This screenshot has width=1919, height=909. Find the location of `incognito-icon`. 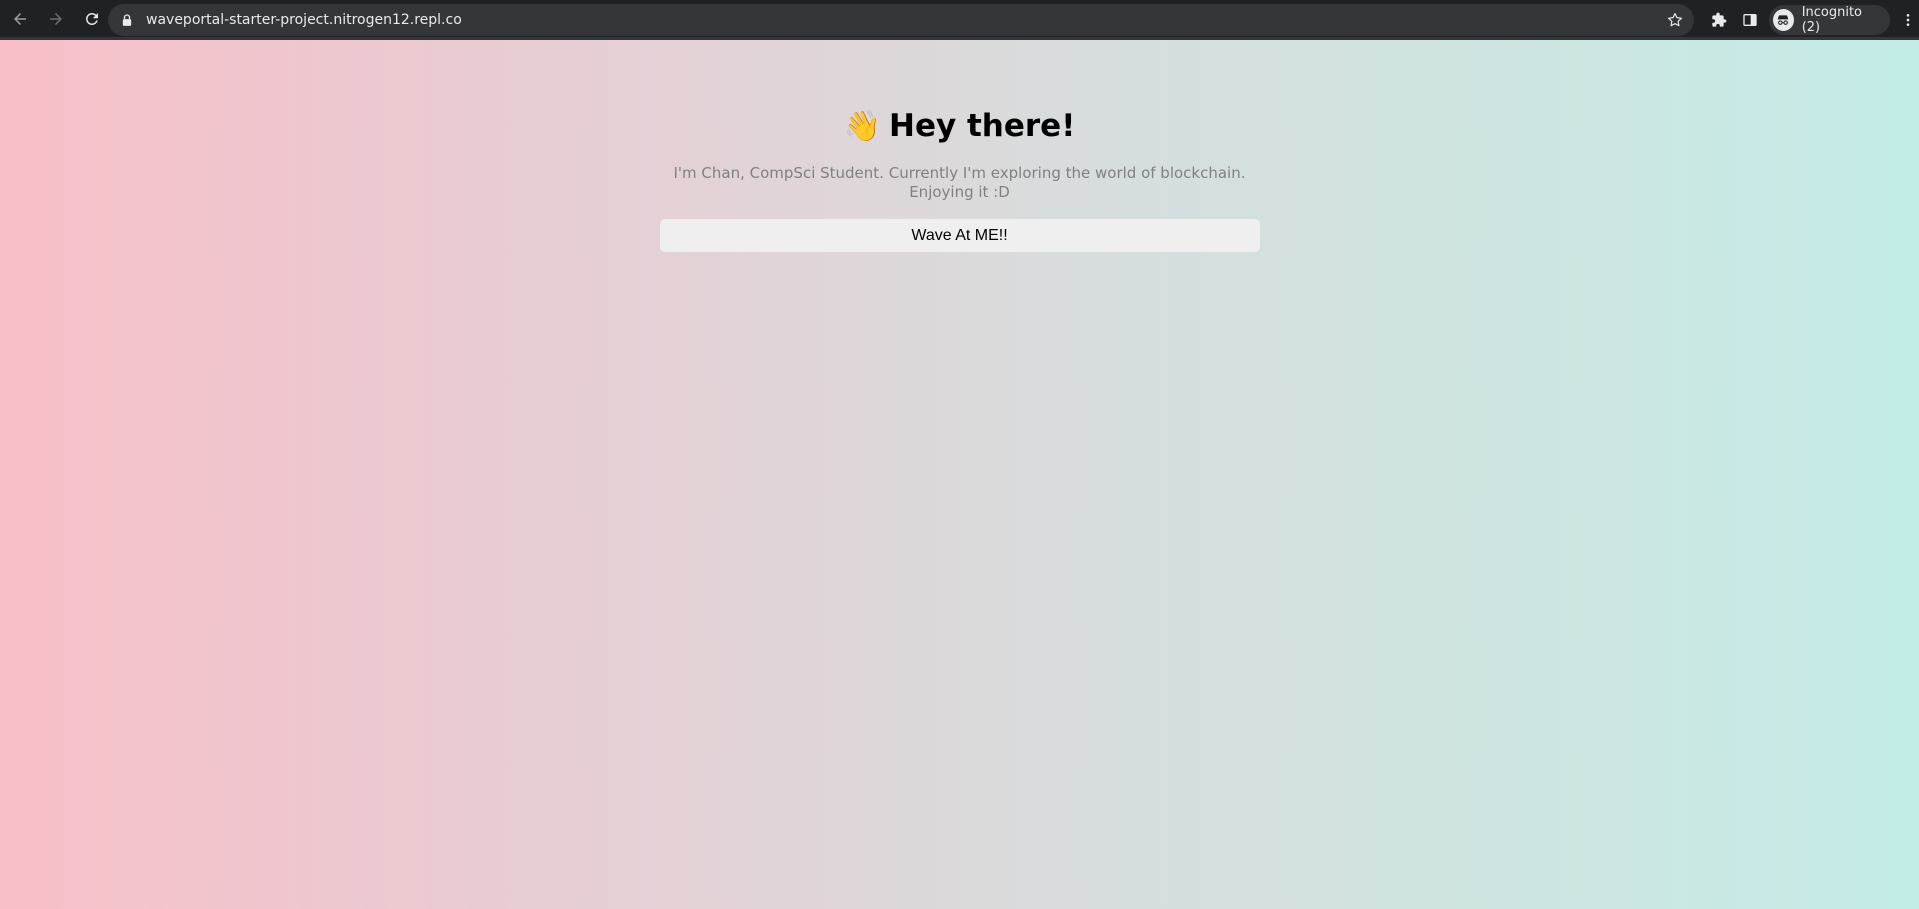

incognito-icon is located at coordinates (1783, 20).